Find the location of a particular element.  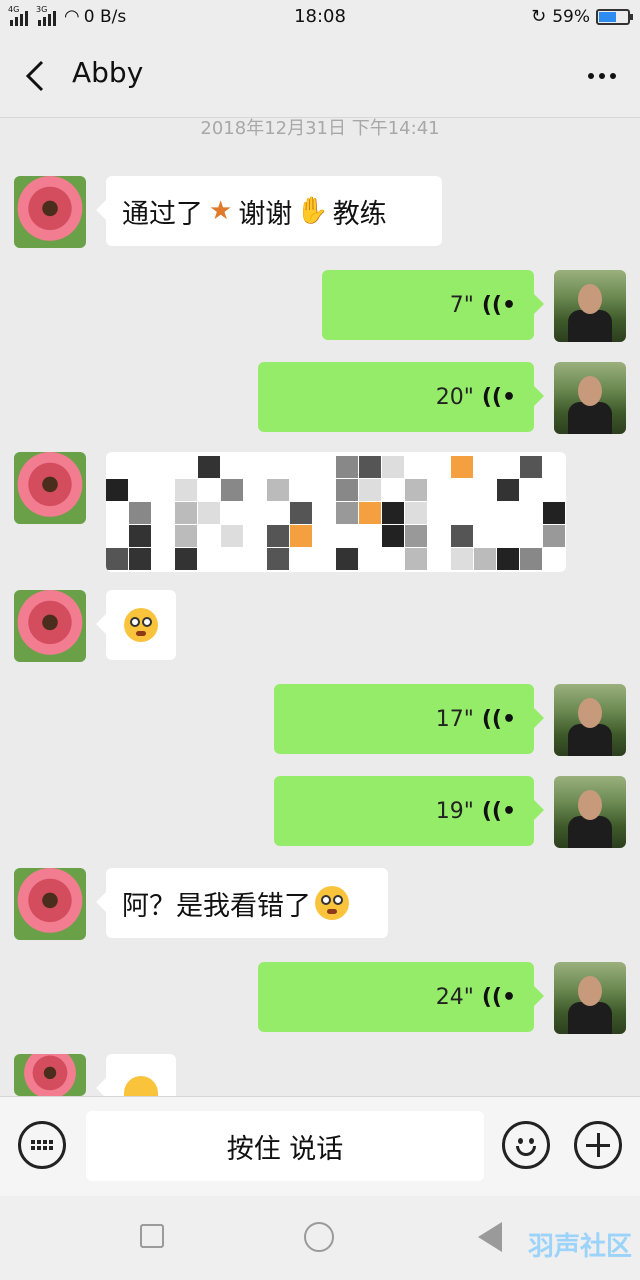

chat-header: Abby is located at coordinates (320, 76).